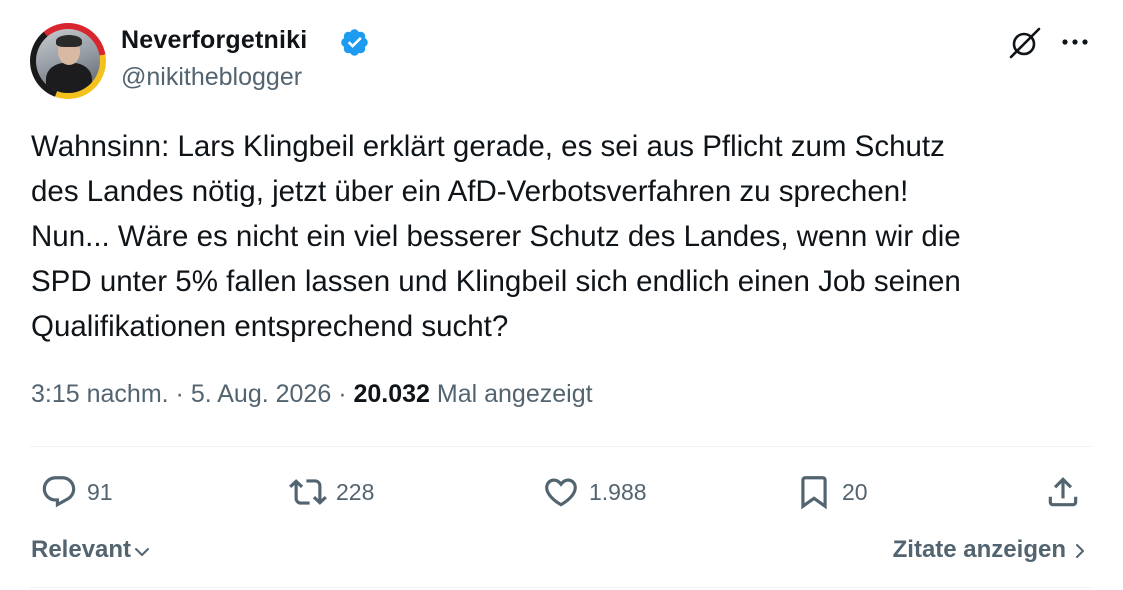  I want to click on bookmark-count: 20, so click(855, 491).